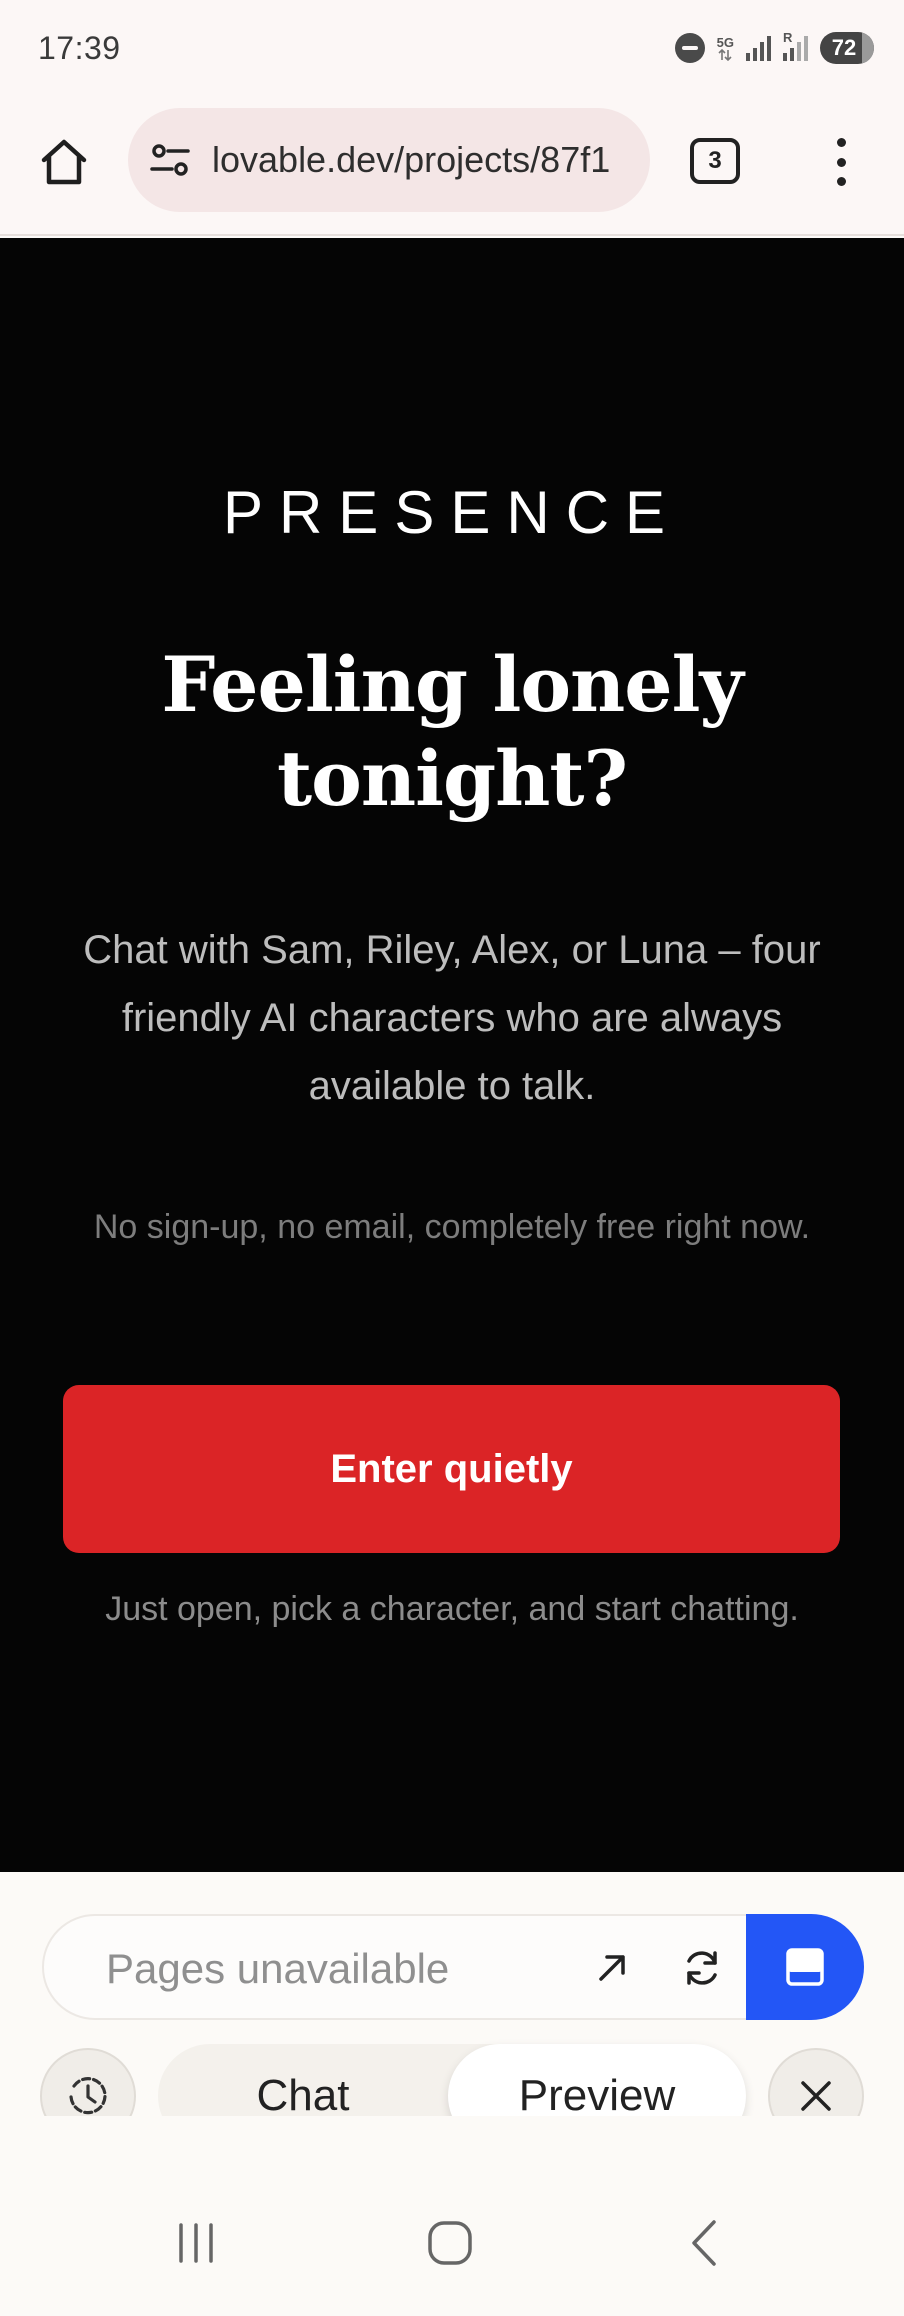 This screenshot has height=2316, width=904. Describe the element at coordinates (844, 47) in the screenshot. I see `battery-level: 72` at that location.